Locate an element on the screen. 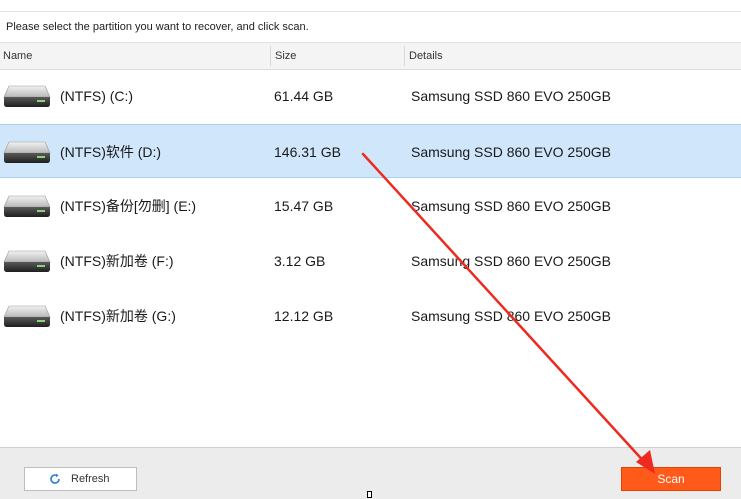 The image size is (741, 499). partition-size: 146.31 GB is located at coordinates (307, 152).